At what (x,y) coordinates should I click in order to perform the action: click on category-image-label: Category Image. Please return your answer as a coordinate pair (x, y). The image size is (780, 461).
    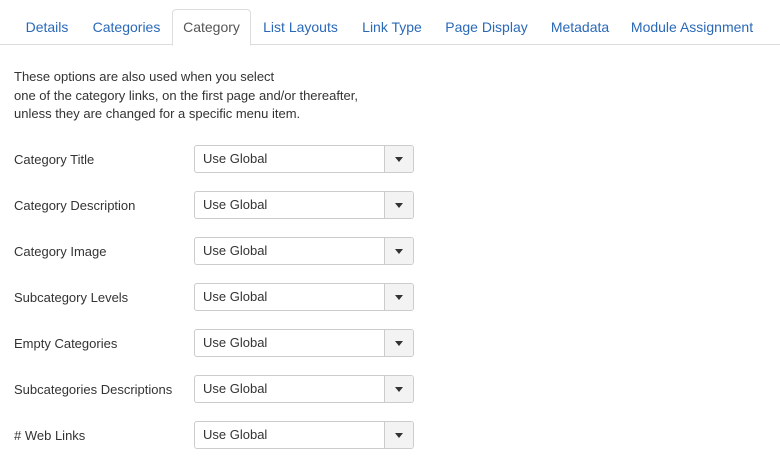
    Looking at the image, I should click on (60, 251).